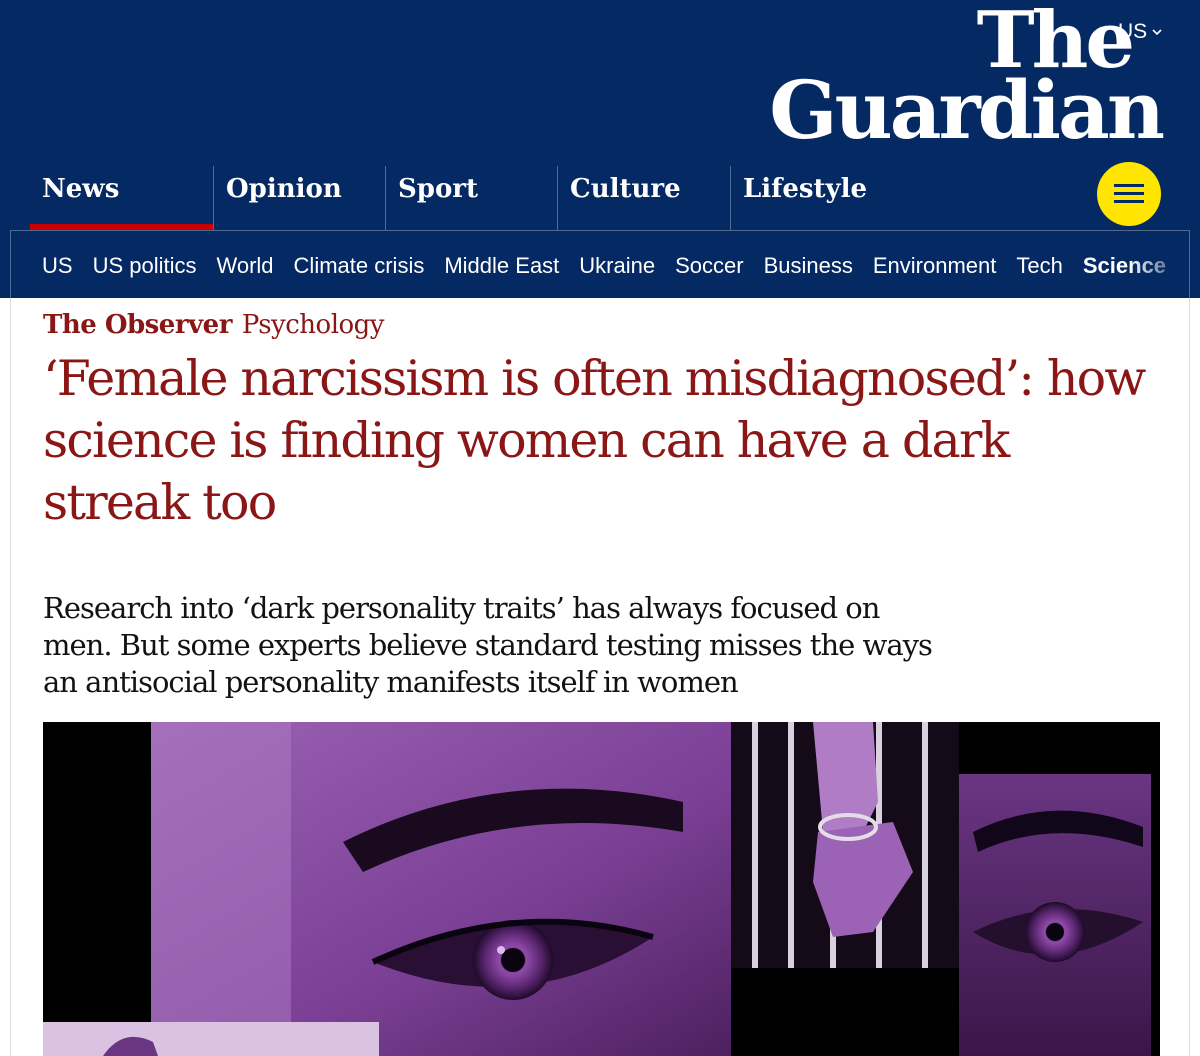  What do you see at coordinates (244, 266) in the screenshot?
I see `subnav-item-world: World` at bounding box center [244, 266].